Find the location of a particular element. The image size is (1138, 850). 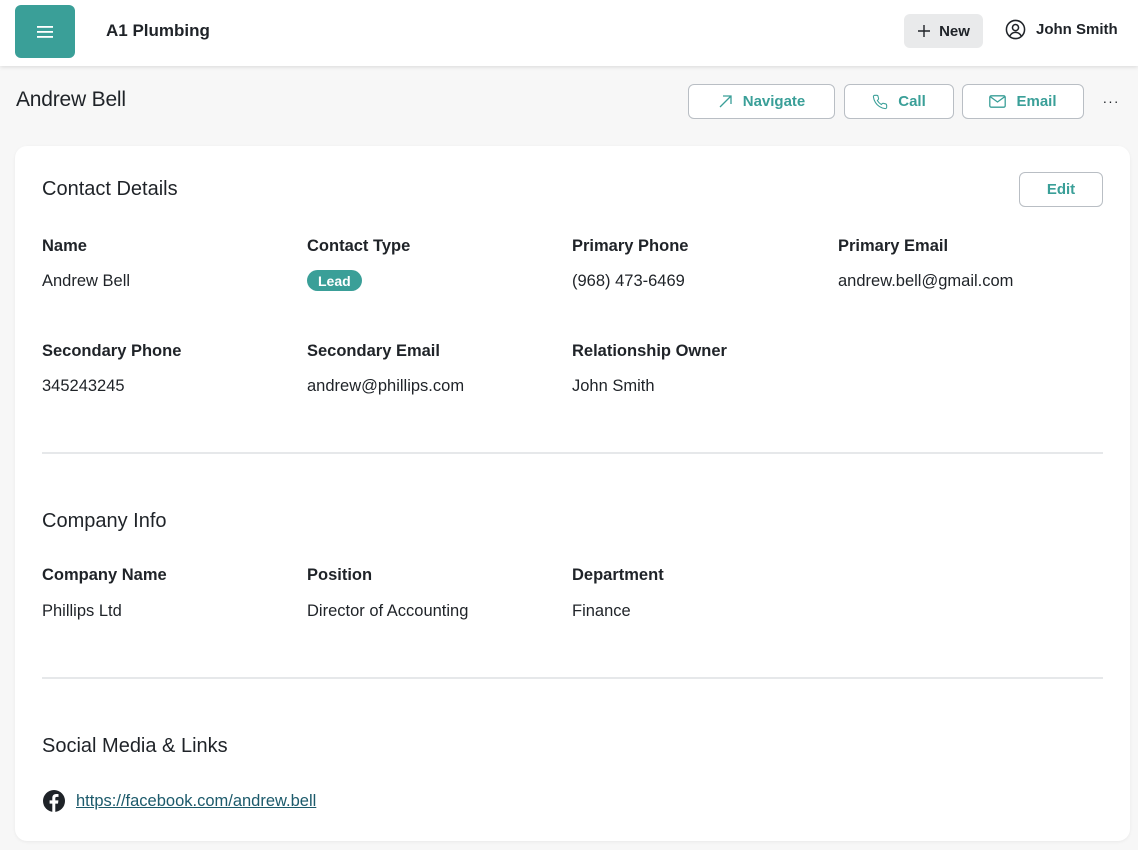

plus-icon is located at coordinates (924, 31).